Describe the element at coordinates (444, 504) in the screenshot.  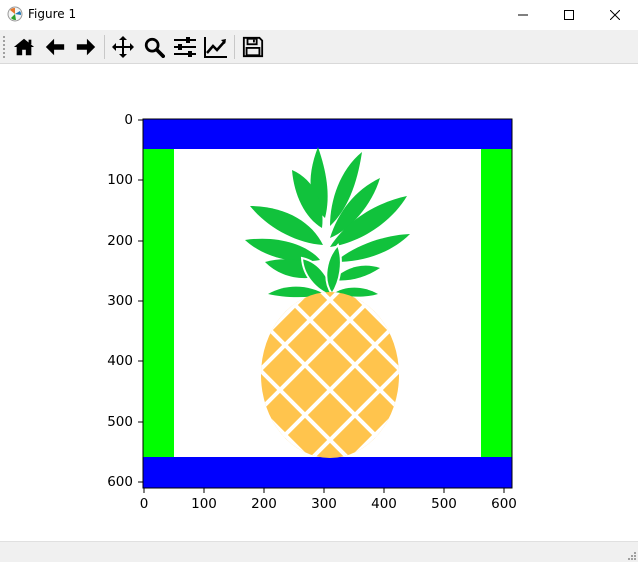
I see `x-tick-label: 500` at that location.